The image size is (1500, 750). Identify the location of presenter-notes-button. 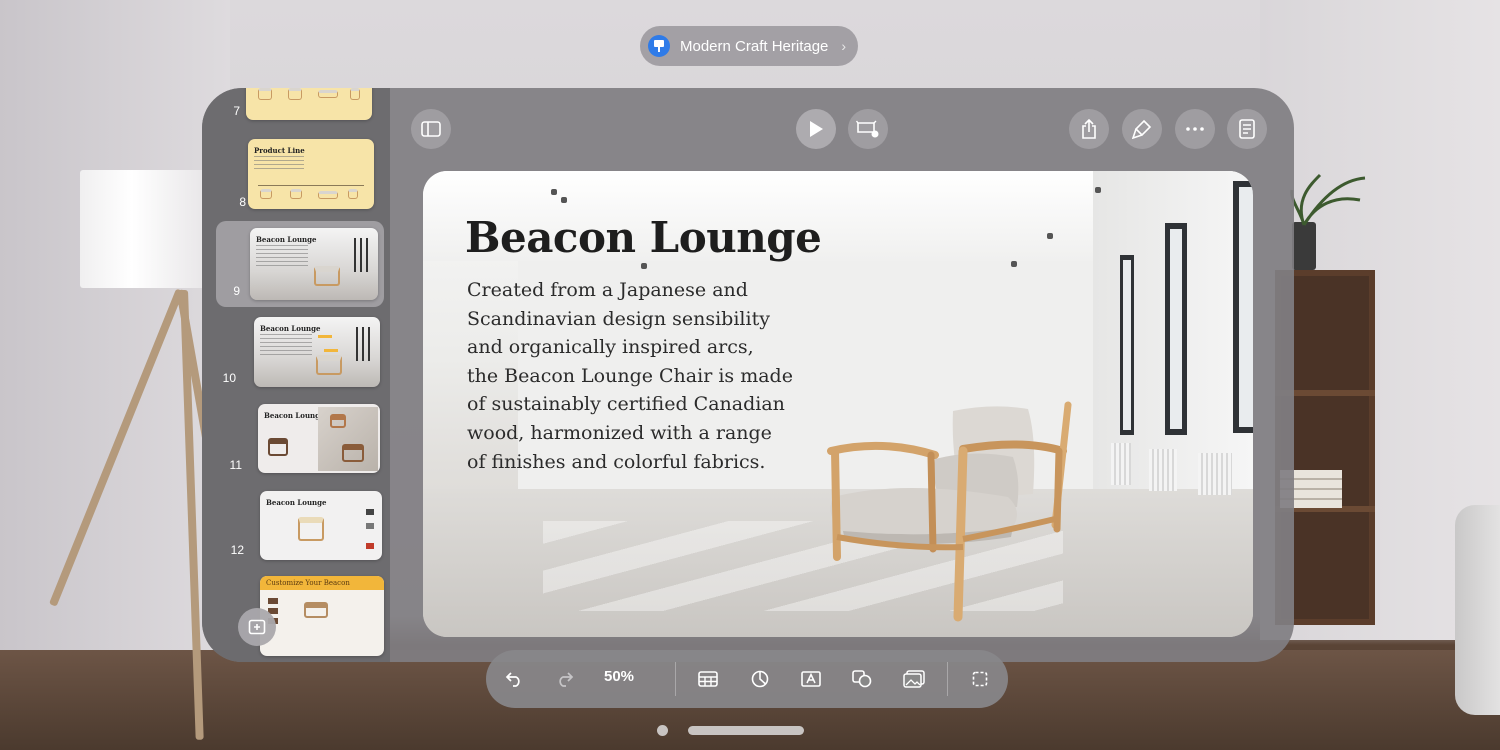
(1247, 129).